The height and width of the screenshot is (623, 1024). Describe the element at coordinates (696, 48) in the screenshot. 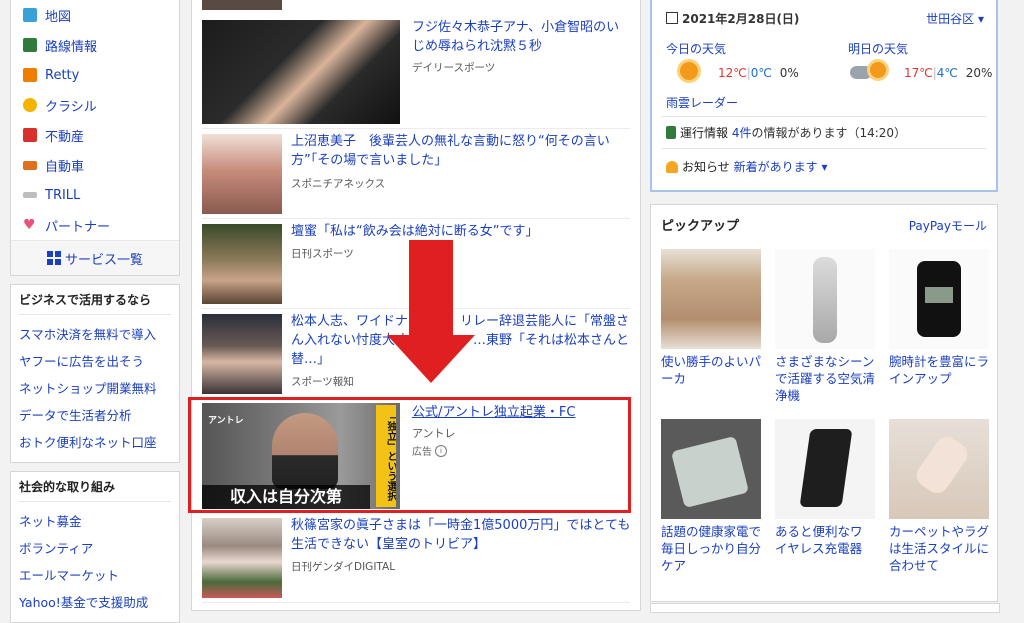

I see `today-label: 今日の天気` at that location.